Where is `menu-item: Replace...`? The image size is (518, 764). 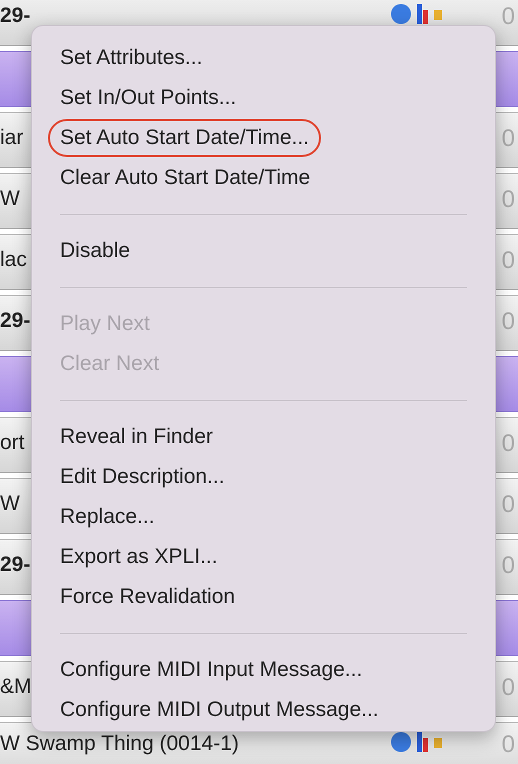
menu-item: Replace... is located at coordinates (107, 517).